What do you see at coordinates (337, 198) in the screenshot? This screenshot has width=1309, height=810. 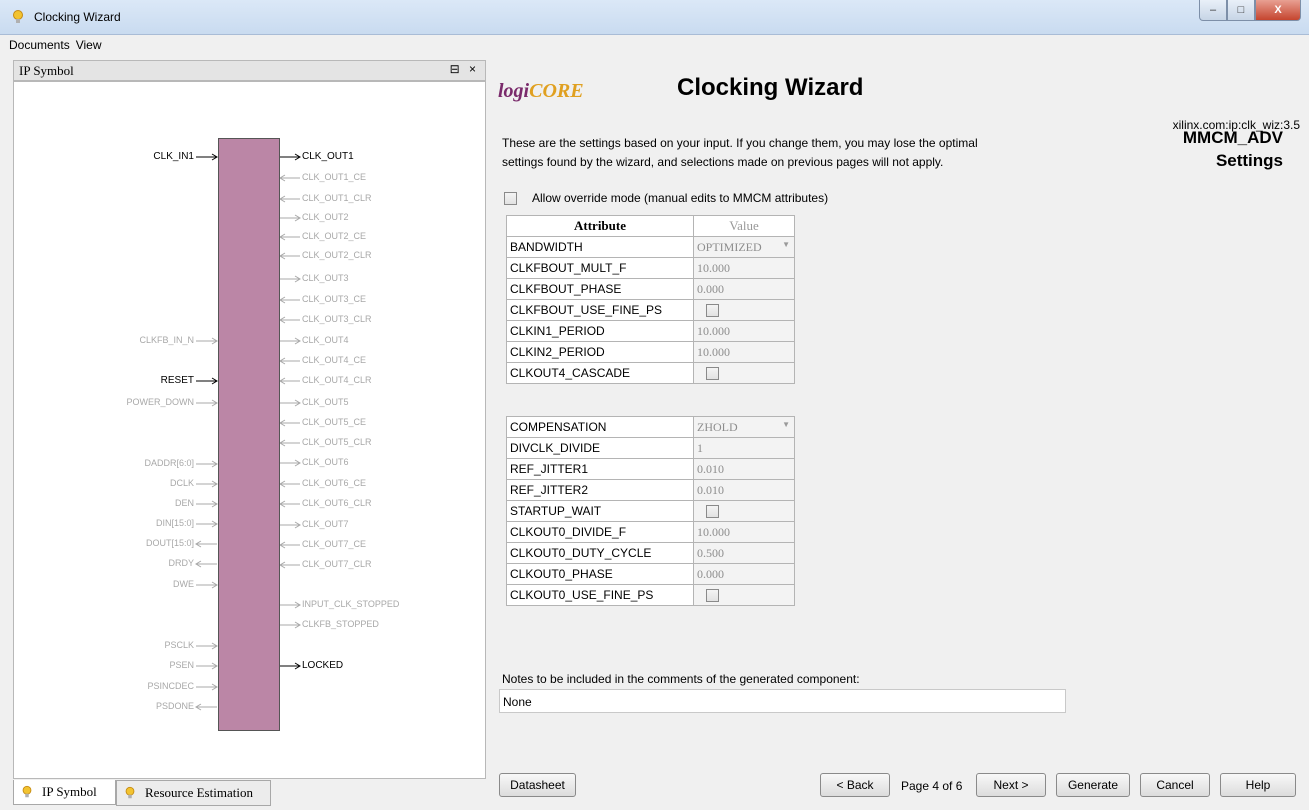 I see `output-pin-label: CLK_OUT1_CLR` at bounding box center [337, 198].